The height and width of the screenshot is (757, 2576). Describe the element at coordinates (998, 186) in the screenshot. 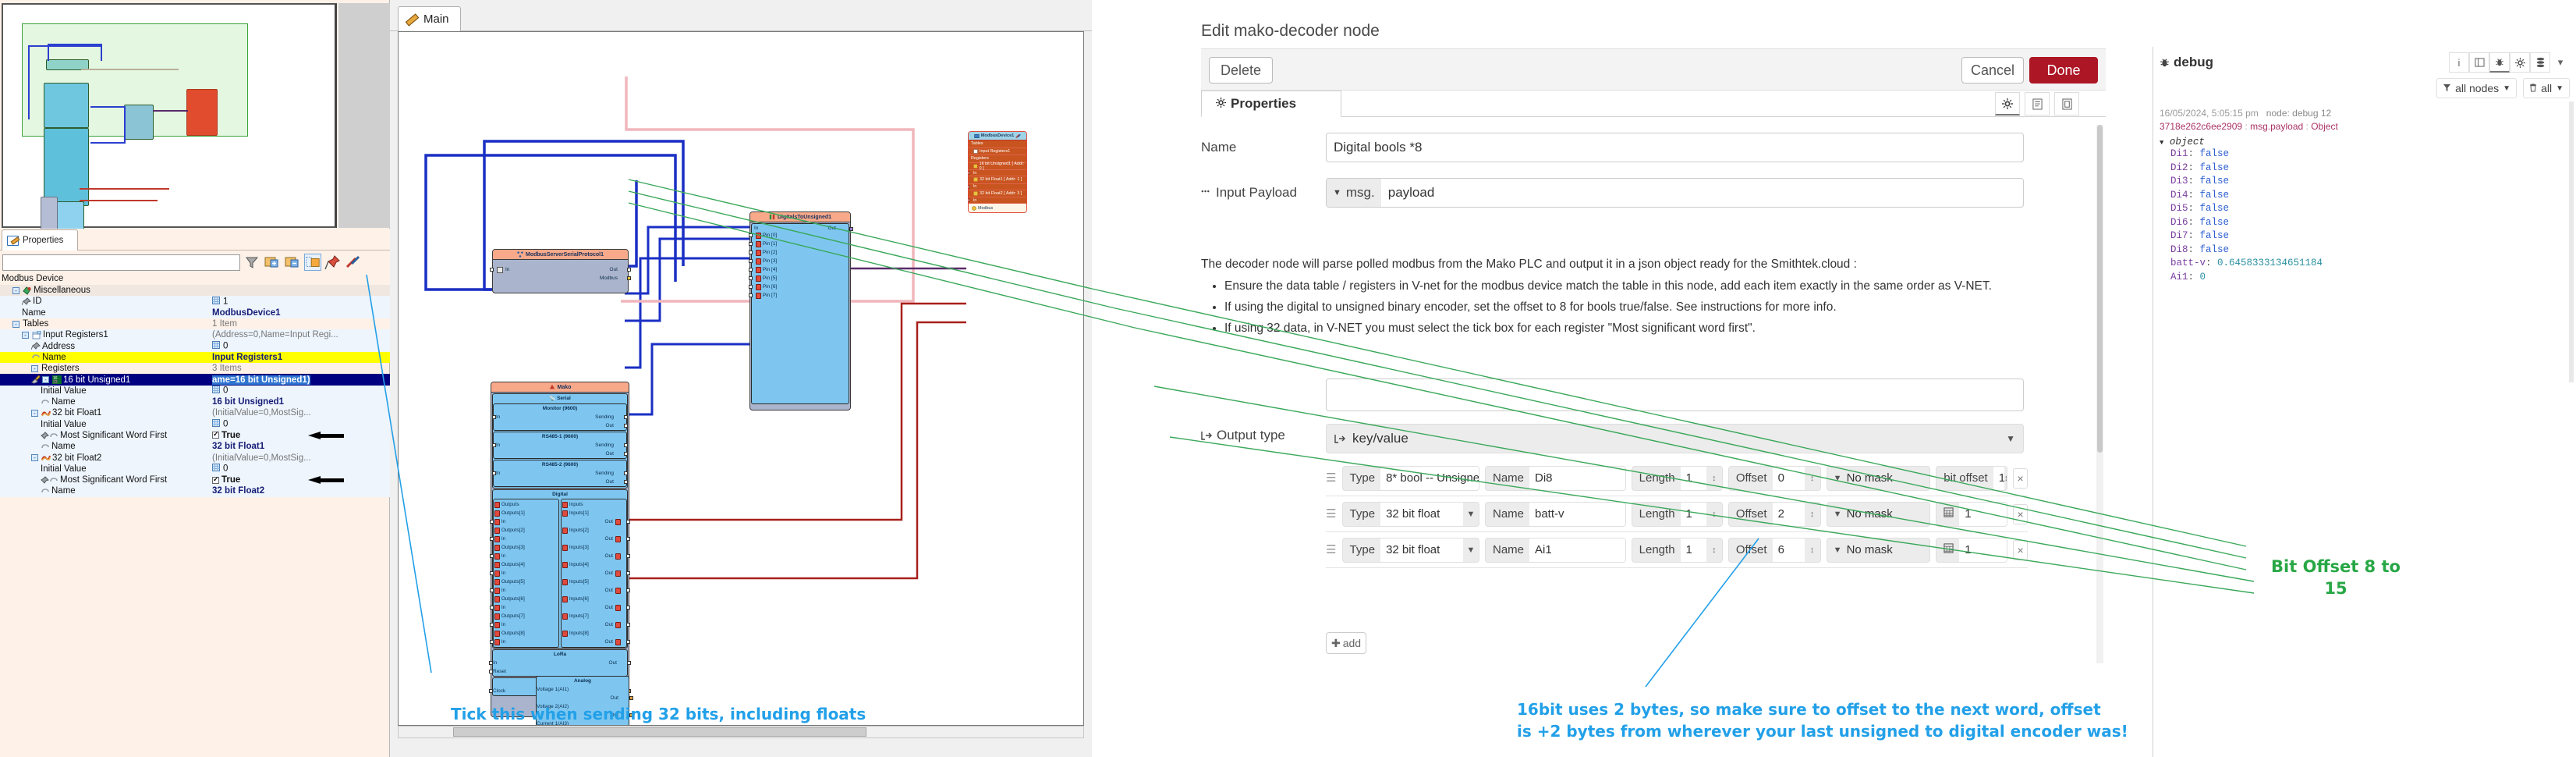

I see `modbus-register-port: In` at that location.